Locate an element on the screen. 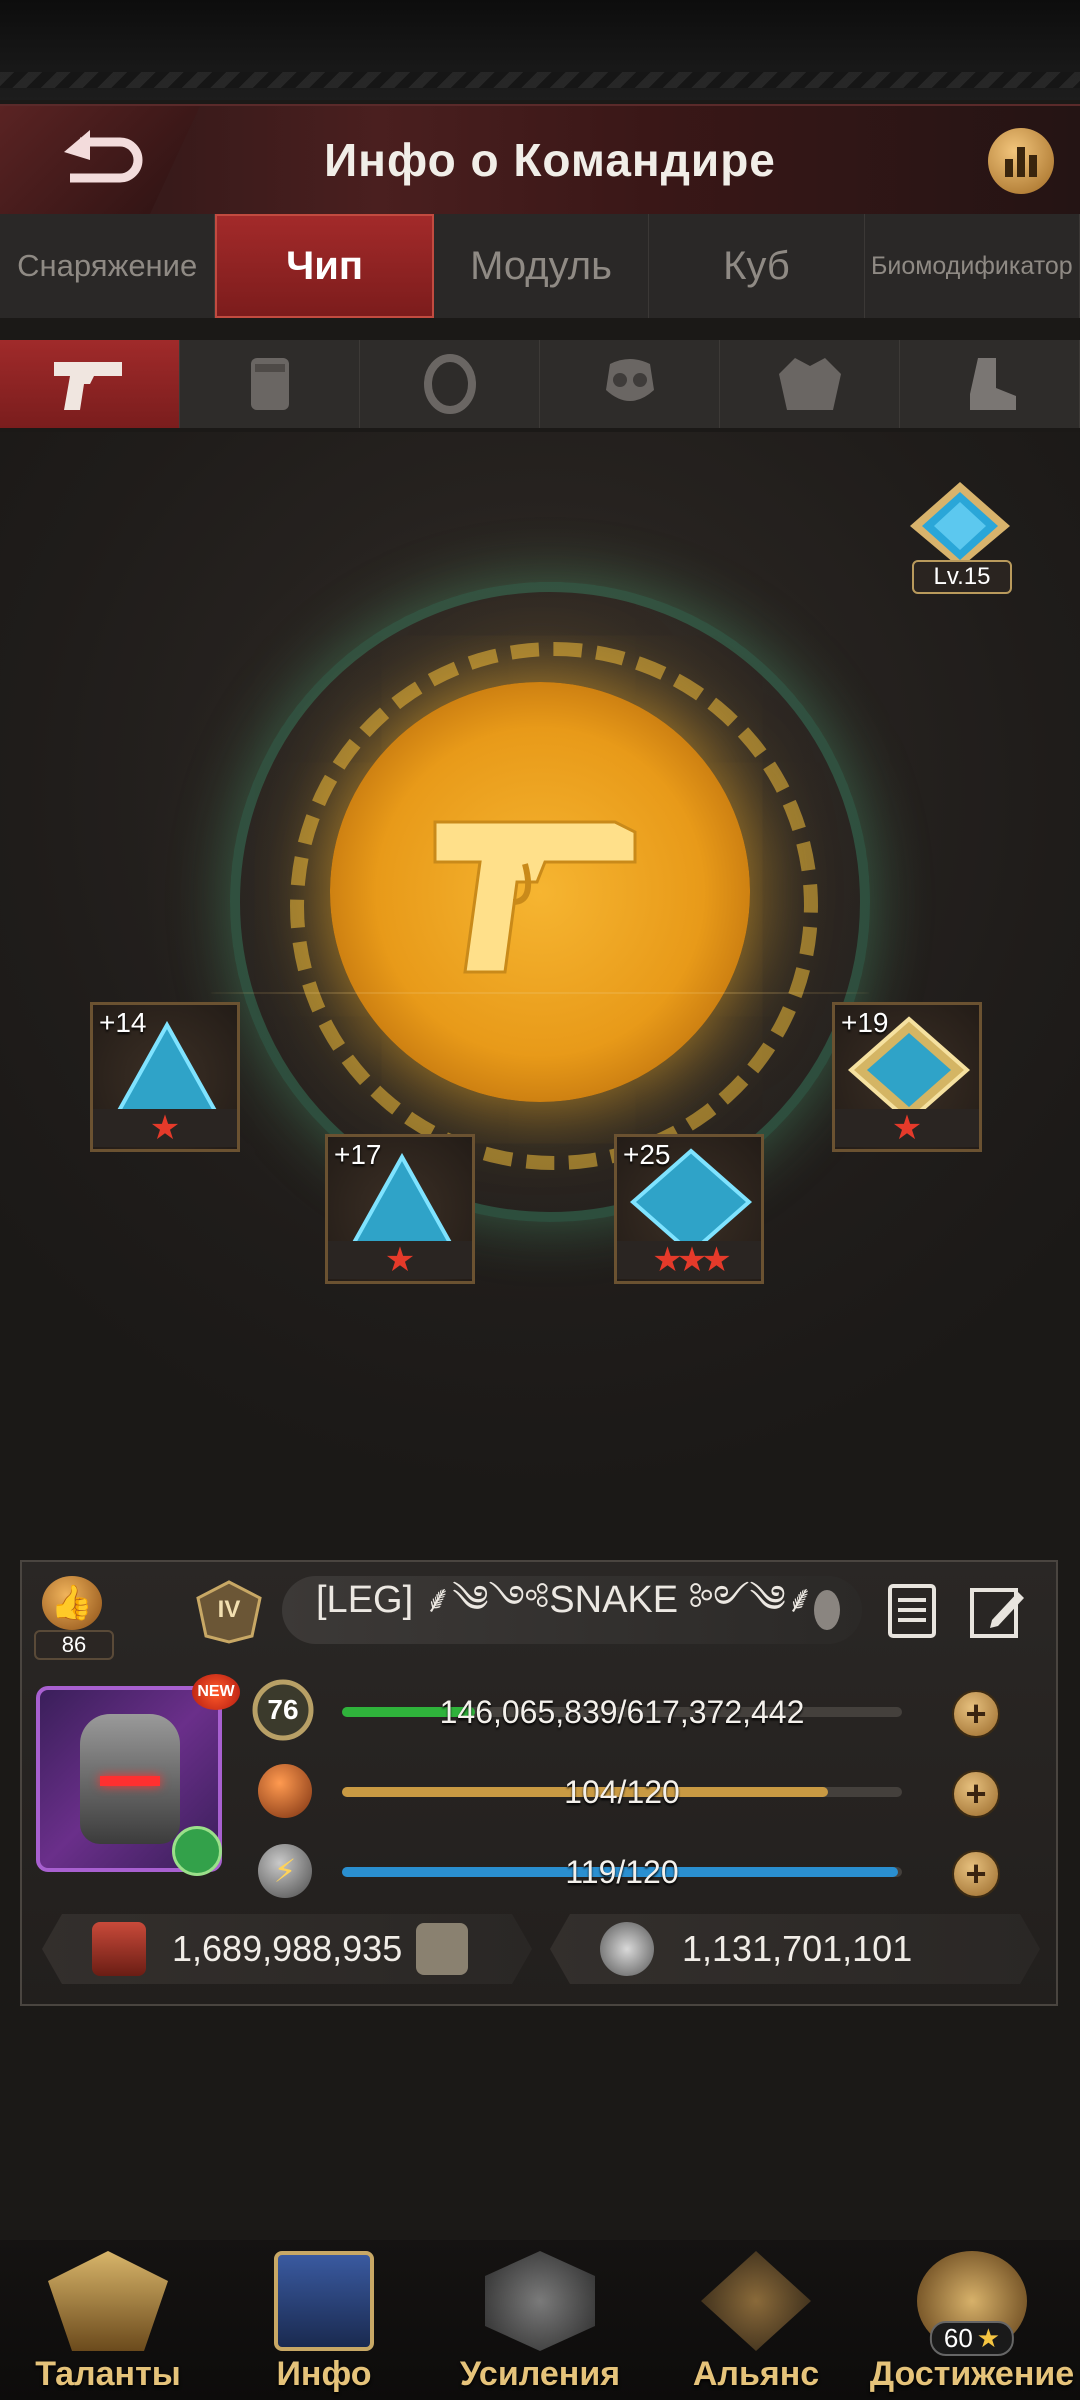  add-stamina-button: + is located at coordinates (976, 1794).